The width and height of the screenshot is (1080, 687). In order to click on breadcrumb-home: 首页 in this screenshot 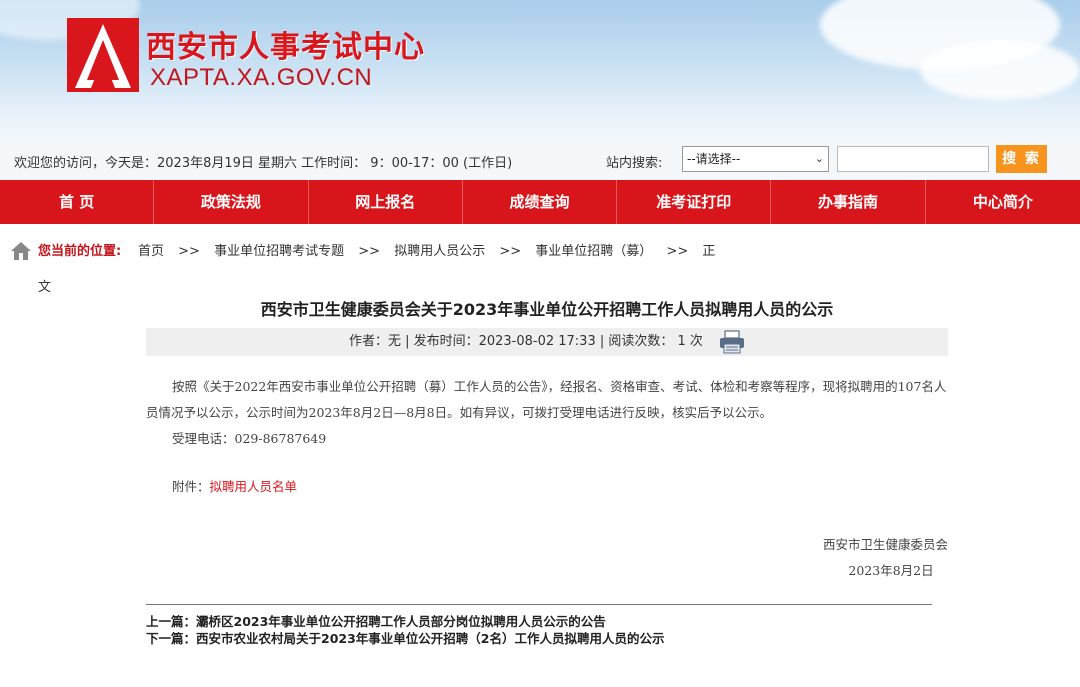, I will do `click(151, 251)`.